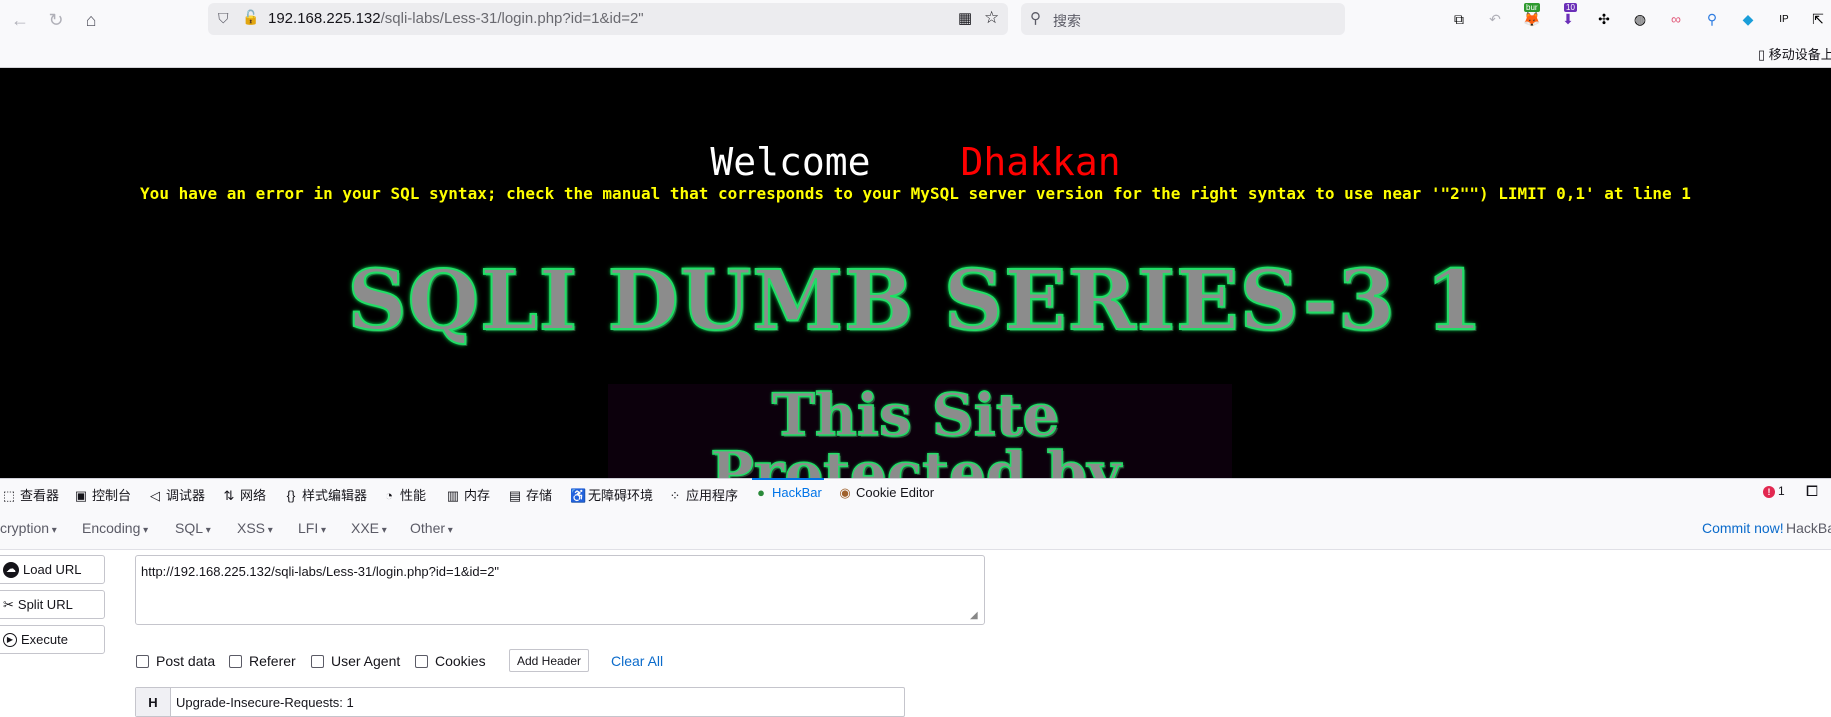  Describe the element at coordinates (1640, 19) in the screenshot. I see `cookie-icon: ◍` at that location.